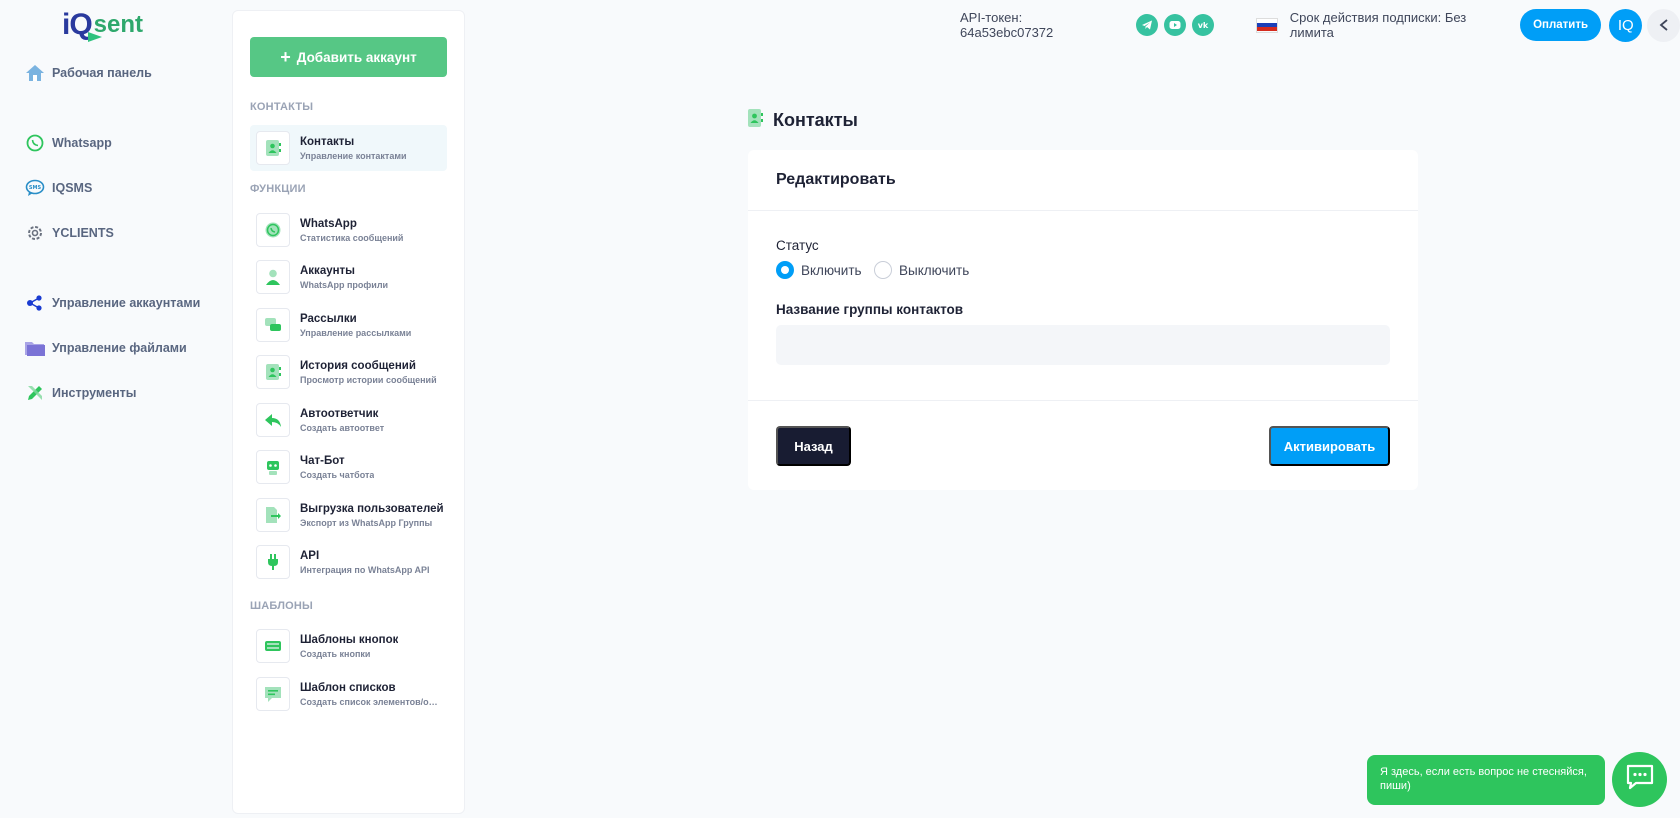 The height and width of the screenshot is (818, 1680). Describe the element at coordinates (328, 270) in the screenshot. I see `sidebar-item-title: Аккаунты` at that location.